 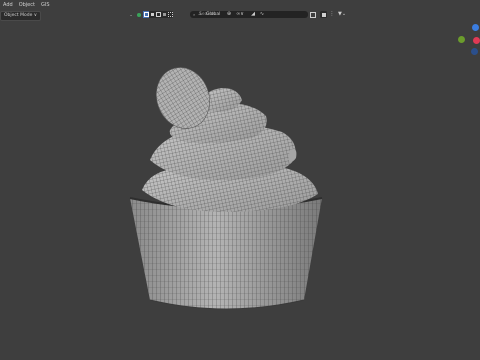 I want to click on cupcake-wrapper, so click(x=226, y=253).